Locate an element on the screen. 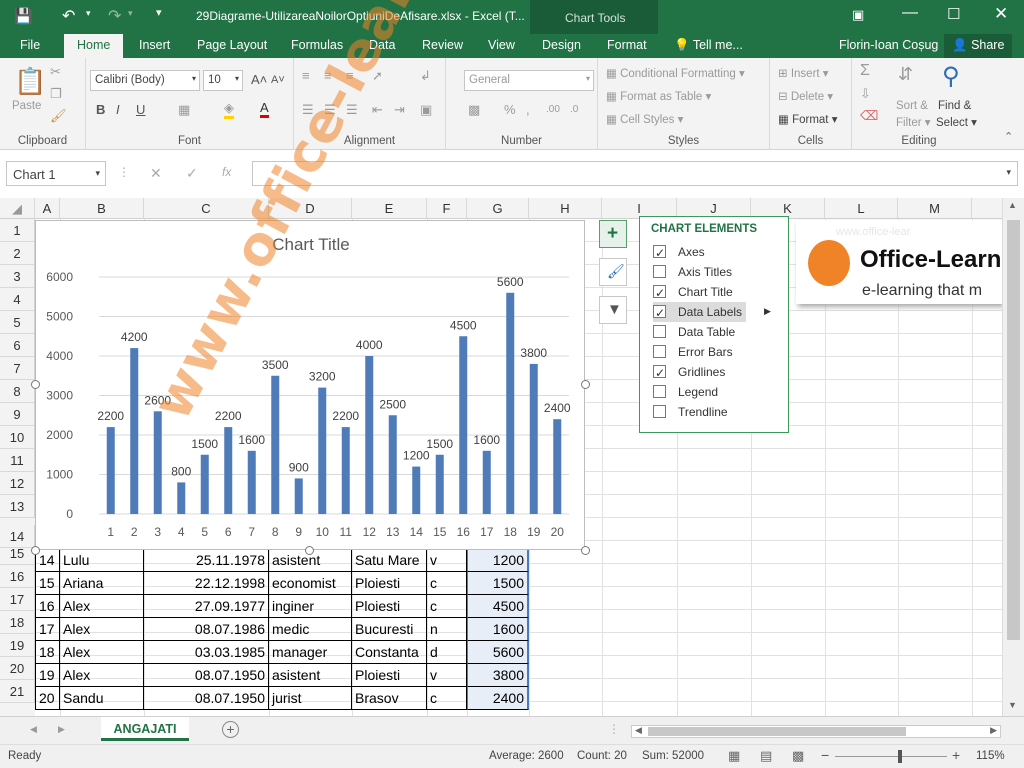  confirm-entry-icon: ✓ is located at coordinates (192, 173).